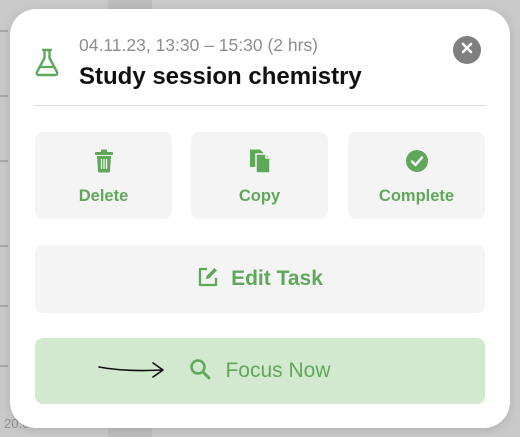 The height and width of the screenshot is (437, 520). I want to click on focus-now-label: Focus Now, so click(278, 370).